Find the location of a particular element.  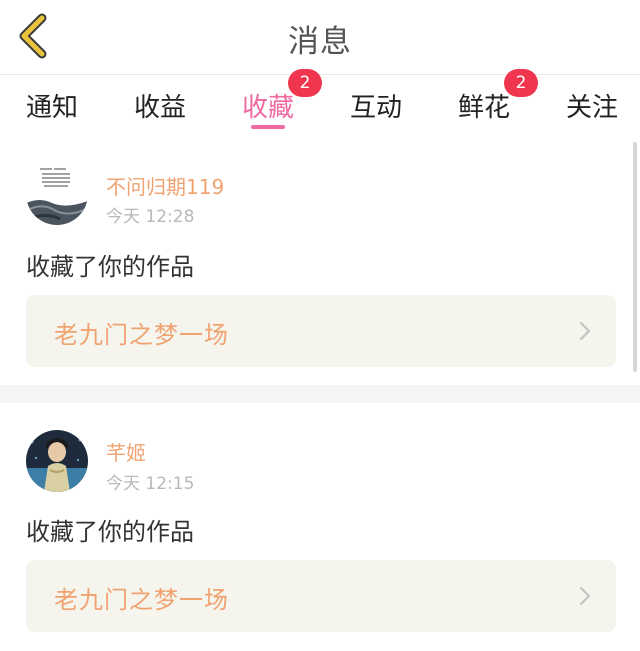

username: 不问归期119 is located at coordinates (165, 185).